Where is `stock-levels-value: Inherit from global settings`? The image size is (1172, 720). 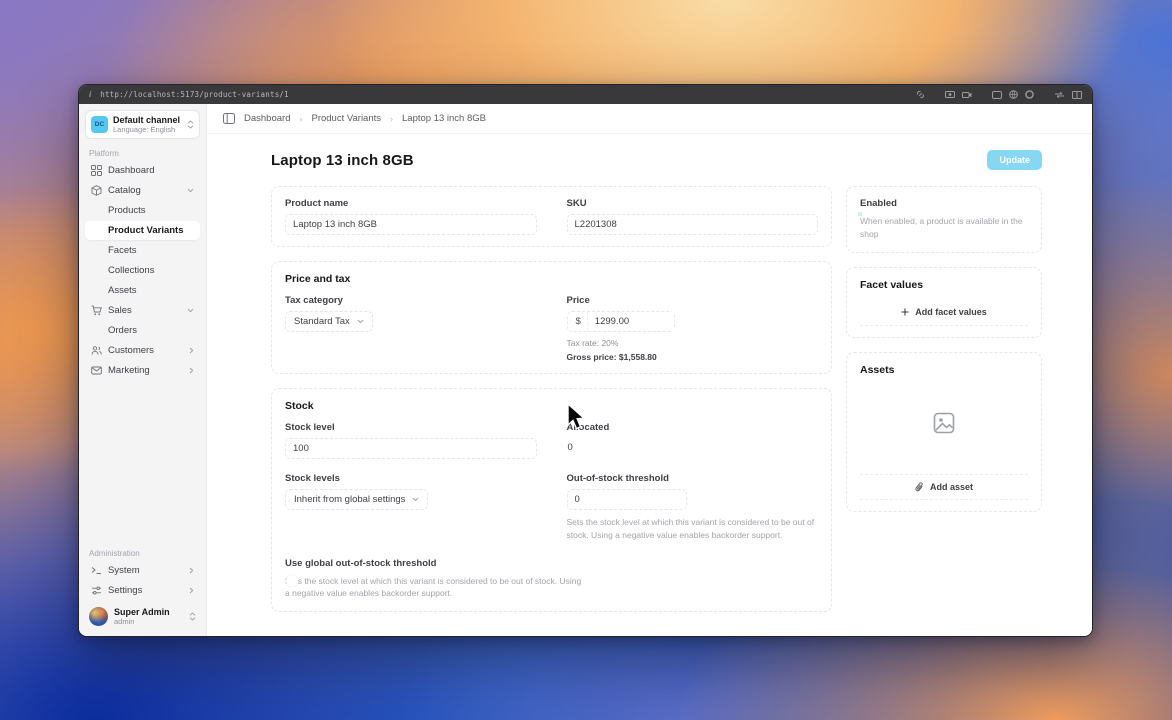
stock-levels-value: Inherit from global settings is located at coordinates (350, 499).